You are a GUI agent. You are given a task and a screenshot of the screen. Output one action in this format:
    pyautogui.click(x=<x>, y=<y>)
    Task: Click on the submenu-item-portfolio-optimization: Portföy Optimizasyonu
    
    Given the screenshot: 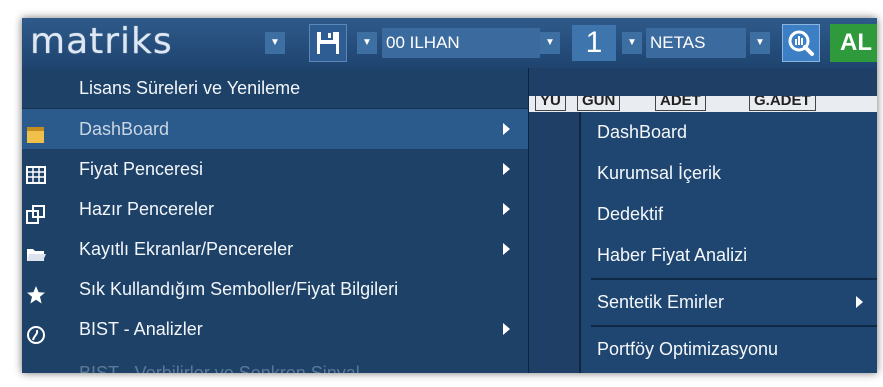 What is the action you would take?
    pyautogui.click(x=729, y=349)
    